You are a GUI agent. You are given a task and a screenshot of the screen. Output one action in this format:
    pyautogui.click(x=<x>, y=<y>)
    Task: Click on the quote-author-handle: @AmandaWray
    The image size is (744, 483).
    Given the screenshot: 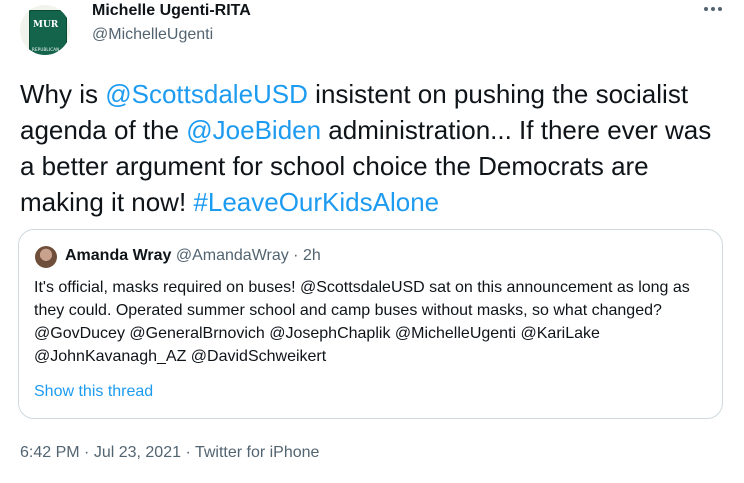 What is the action you would take?
    pyautogui.click(x=232, y=255)
    